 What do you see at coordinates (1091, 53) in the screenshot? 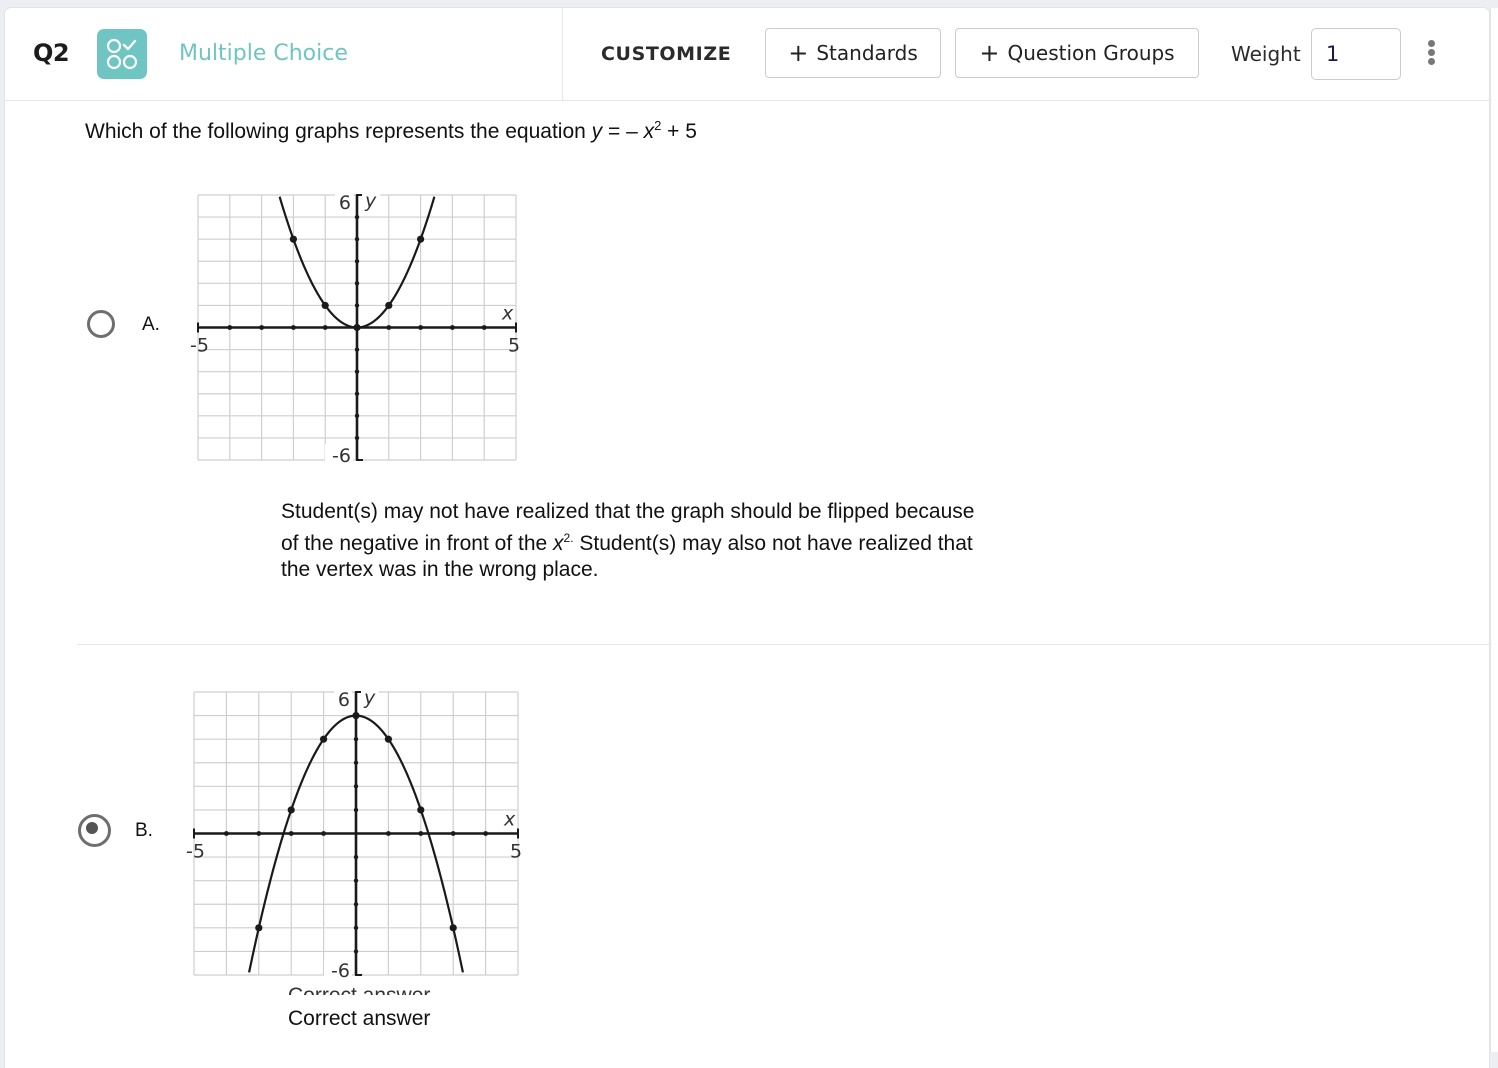
I see `add-question-groups-label: Question Groups` at bounding box center [1091, 53].